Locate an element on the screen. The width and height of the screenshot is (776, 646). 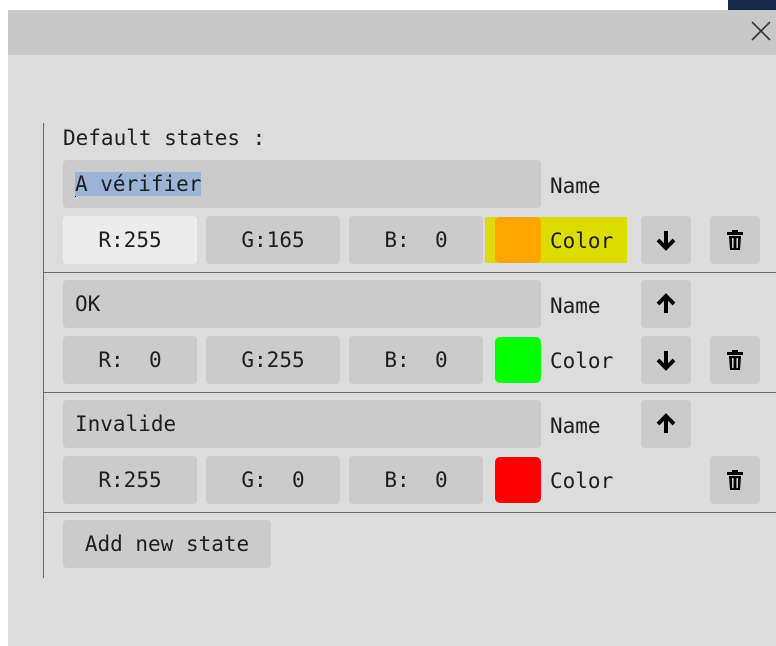
close-button is located at coordinates (761, 31).